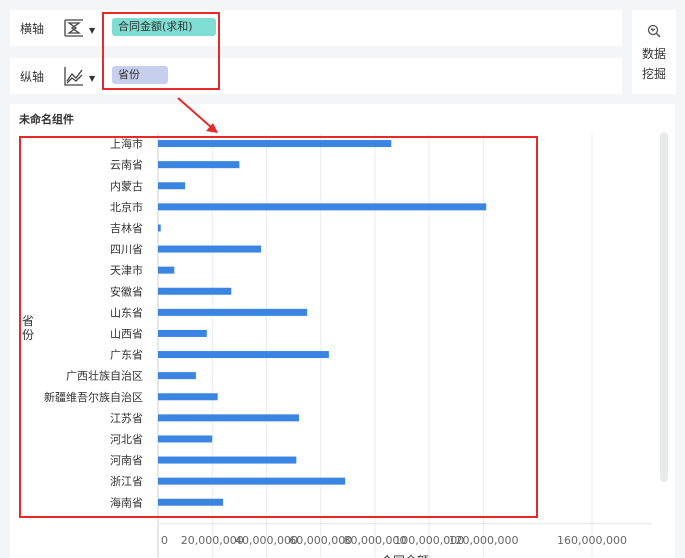 This screenshot has width=685, height=558. What do you see at coordinates (484, 540) in the screenshot?
I see `x-tick-label: 120,000,000` at bounding box center [484, 540].